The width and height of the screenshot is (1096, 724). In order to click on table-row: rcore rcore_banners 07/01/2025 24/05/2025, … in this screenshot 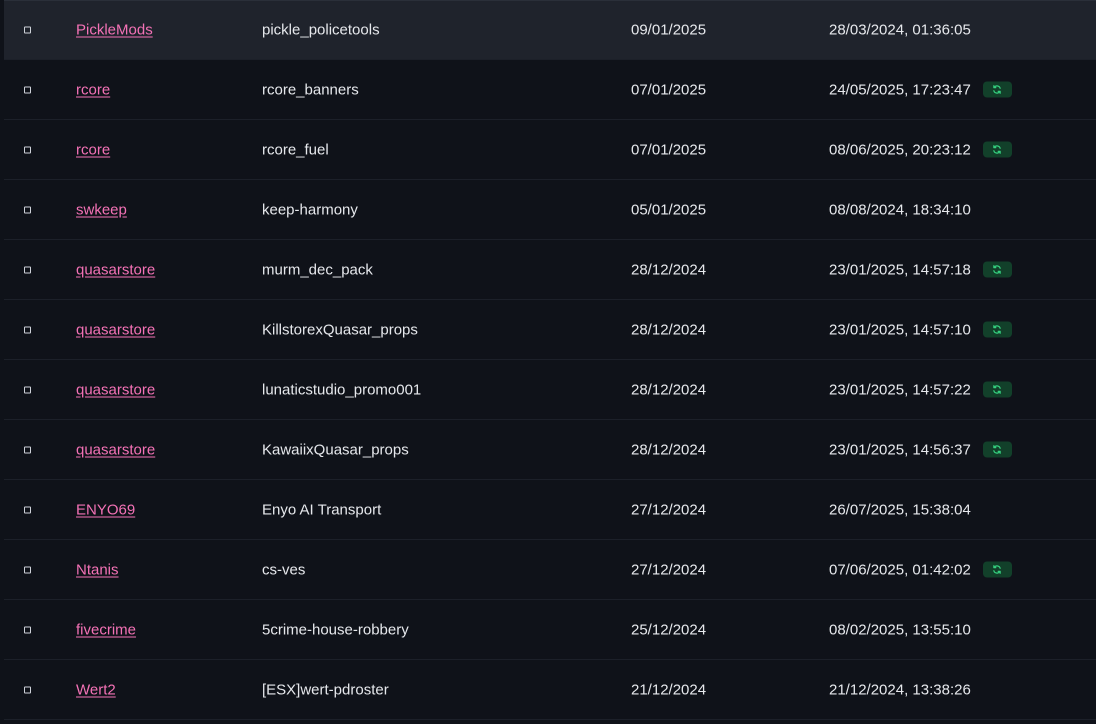, I will do `click(550, 90)`.